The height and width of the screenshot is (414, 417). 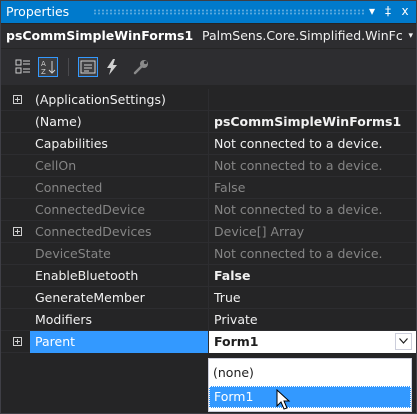 I want to click on property-row: Parent Form1, so click(x=208, y=342).